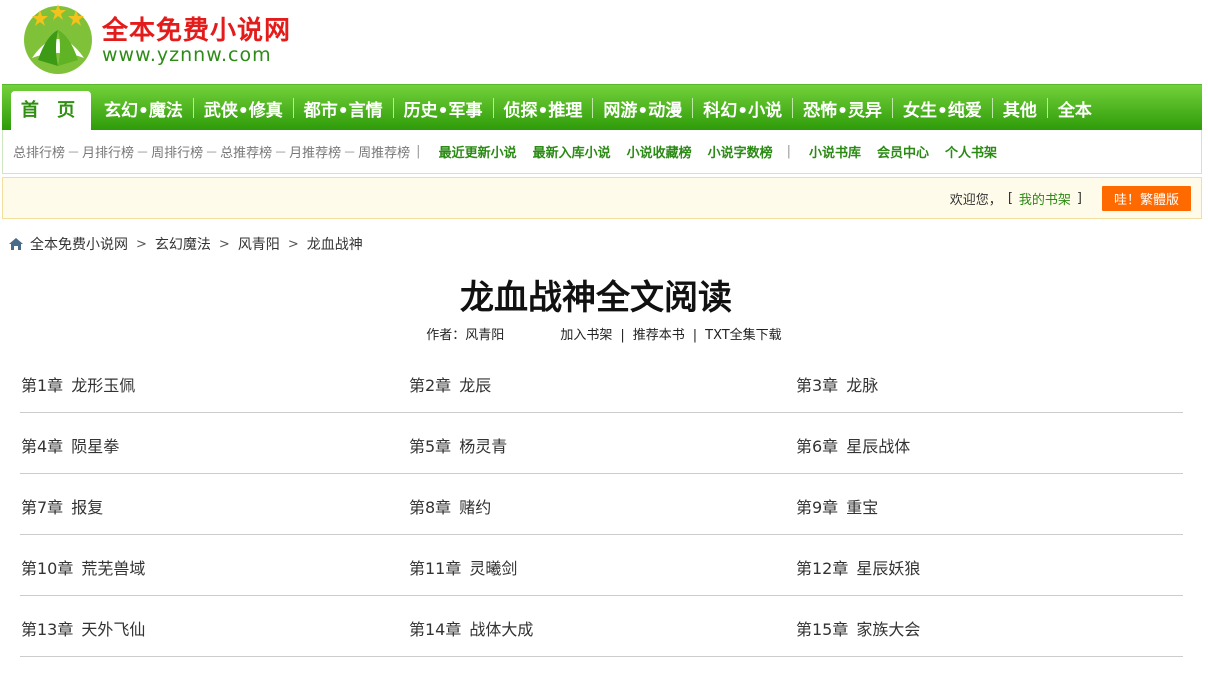 This screenshot has height=676, width=1208. Describe the element at coordinates (62, 506) in the screenshot. I see `chapter-link: 第7章 报复` at that location.